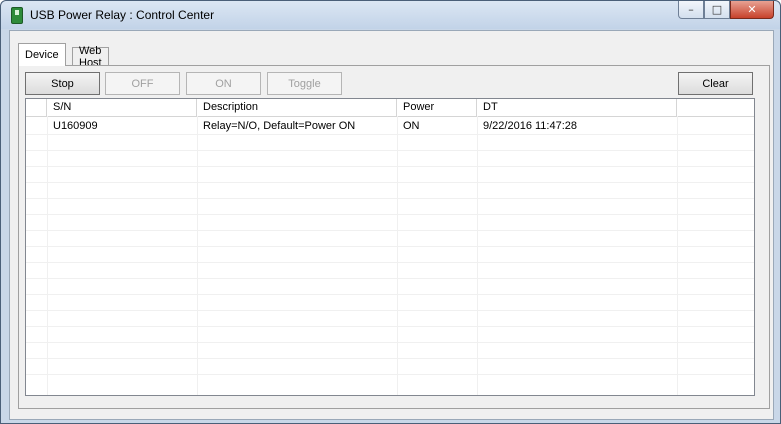 The image size is (781, 424). Describe the element at coordinates (715, 83) in the screenshot. I see `clear-button: Clear` at that location.